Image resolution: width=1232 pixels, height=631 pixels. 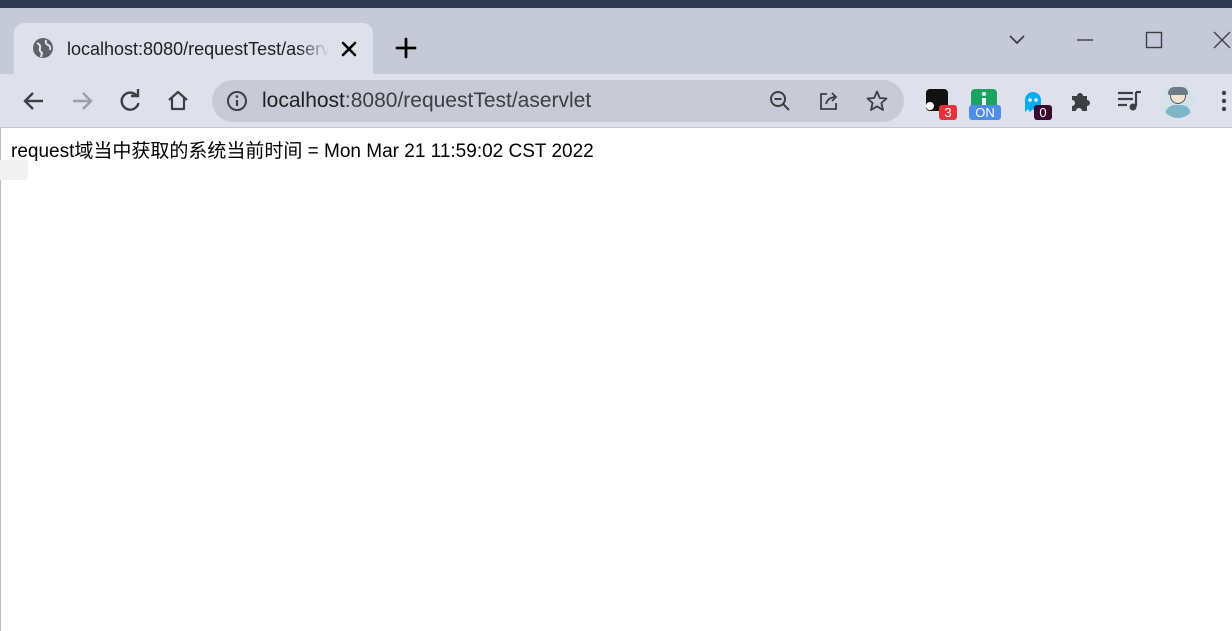 I want to click on maximize-icon, so click(x=1154, y=40).